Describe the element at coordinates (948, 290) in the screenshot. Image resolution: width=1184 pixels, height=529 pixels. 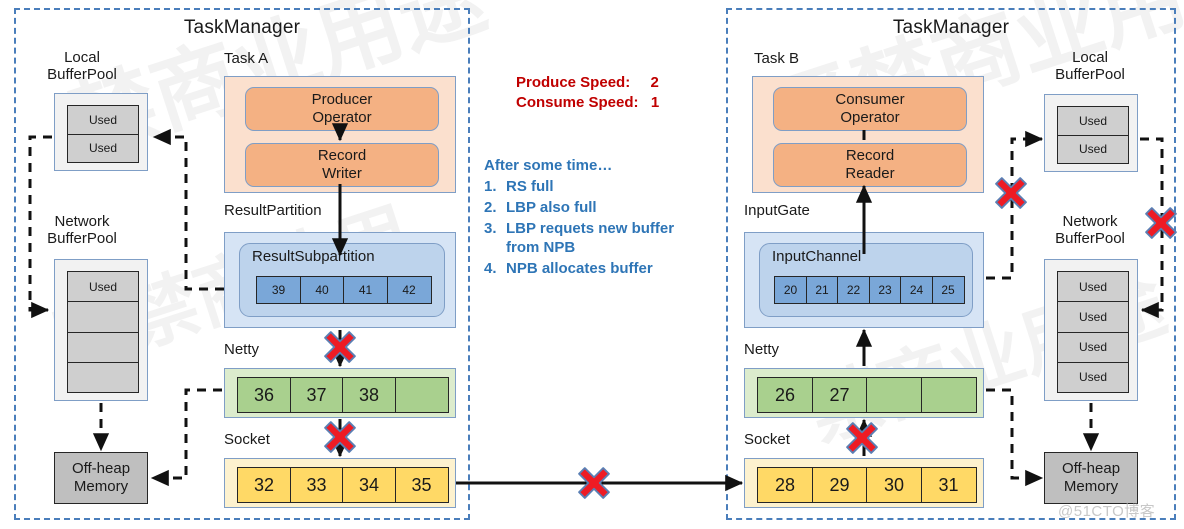
I see `right-inputchannel-cell: 25` at that location.